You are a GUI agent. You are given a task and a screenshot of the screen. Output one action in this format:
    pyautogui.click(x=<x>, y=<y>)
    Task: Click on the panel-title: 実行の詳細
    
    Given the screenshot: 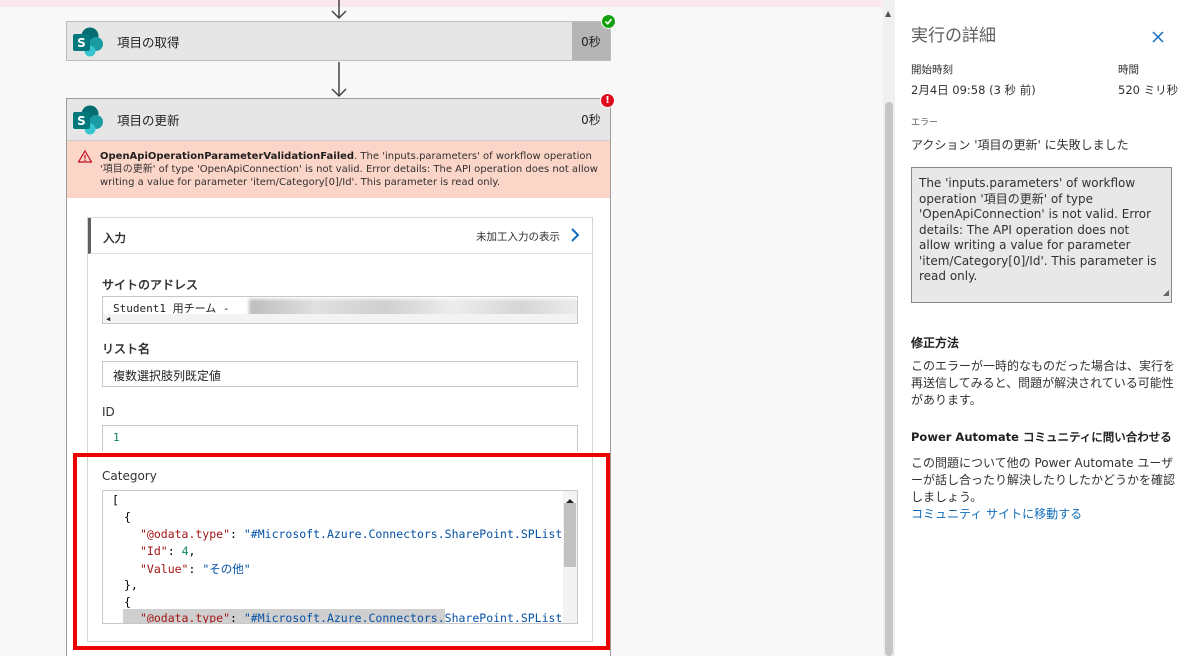 What is the action you would take?
    pyautogui.click(x=953, y=36)
    